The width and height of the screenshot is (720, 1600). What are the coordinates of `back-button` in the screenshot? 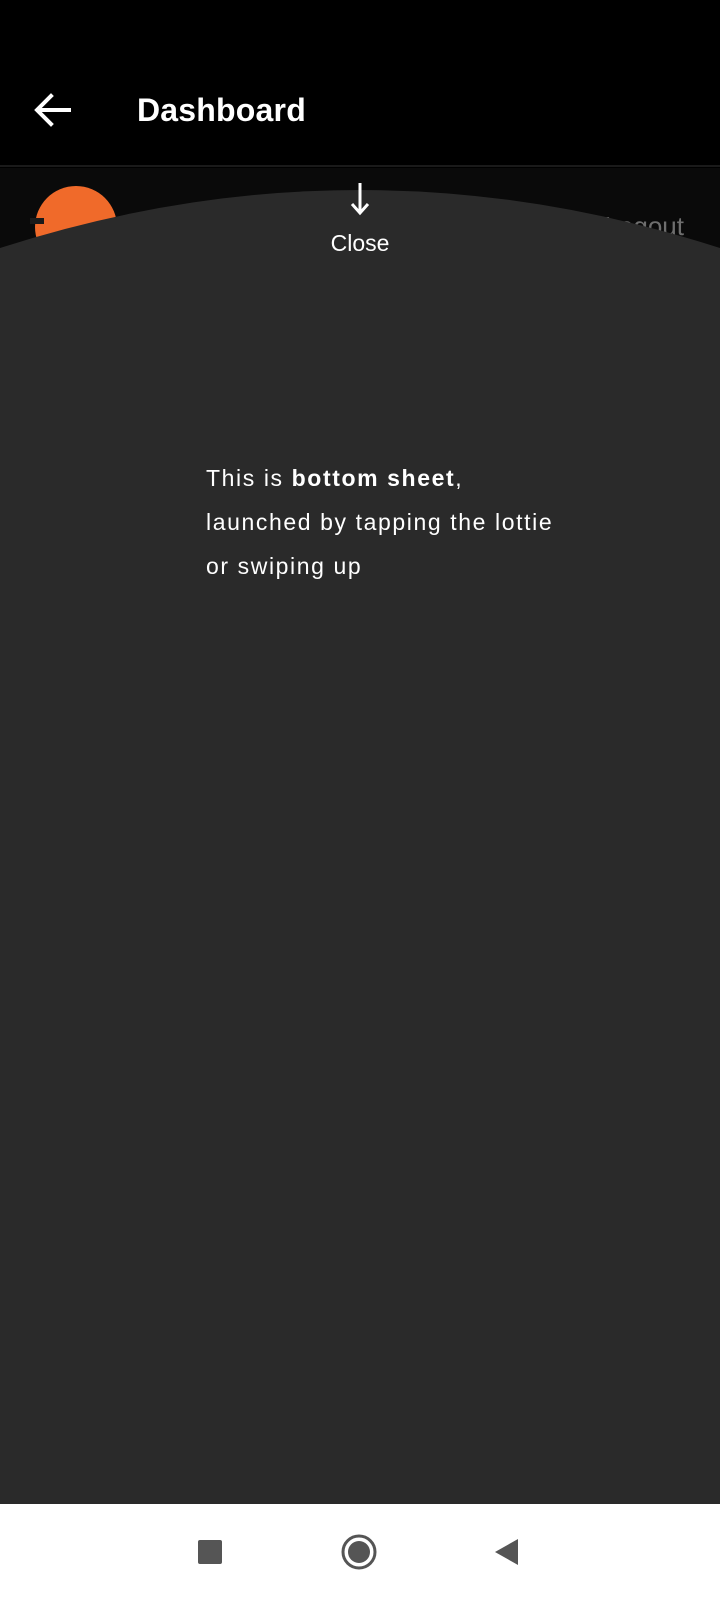 It's located at (52, 110).